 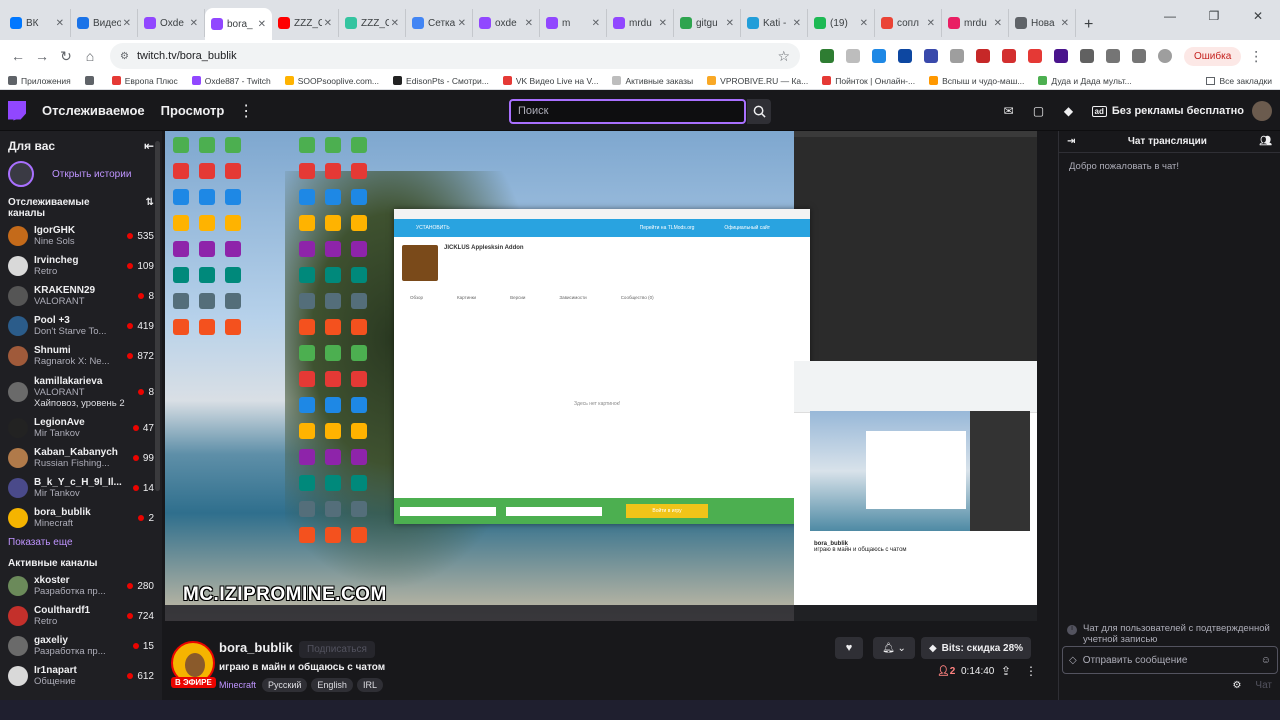 What do you see at coordinates (652, 81) in the screenshot?
I see `bookmark-item: Активные заказы` at bounding box center [652, 81].